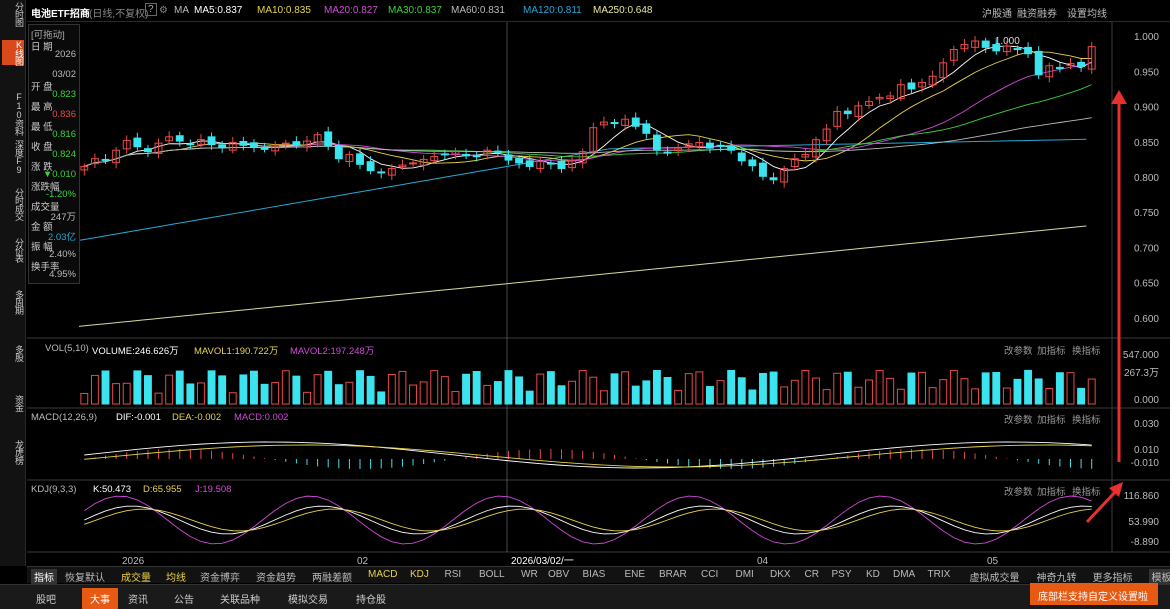  What do you see at coordinates (745, 574) in the screenshot?
I see `indicator-tab: DMI` at bounding box center [745, 574].